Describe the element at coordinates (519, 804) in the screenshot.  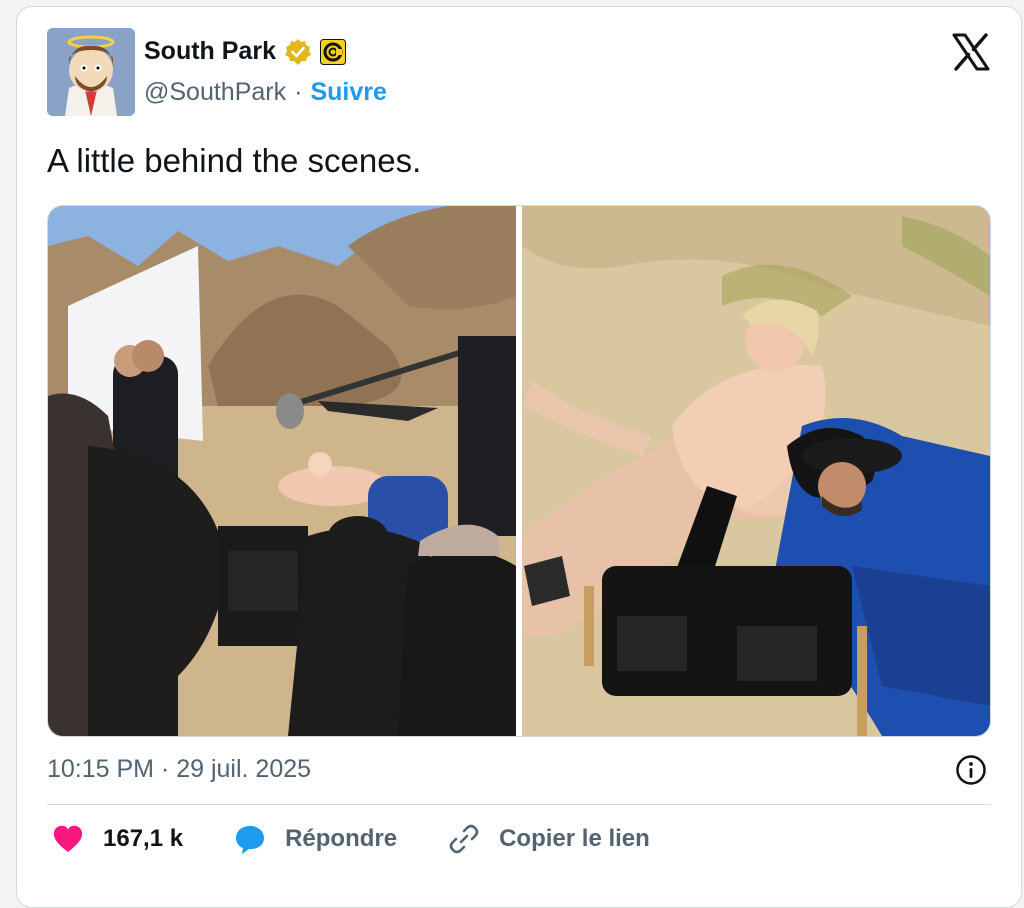
I see `divider` at that location.